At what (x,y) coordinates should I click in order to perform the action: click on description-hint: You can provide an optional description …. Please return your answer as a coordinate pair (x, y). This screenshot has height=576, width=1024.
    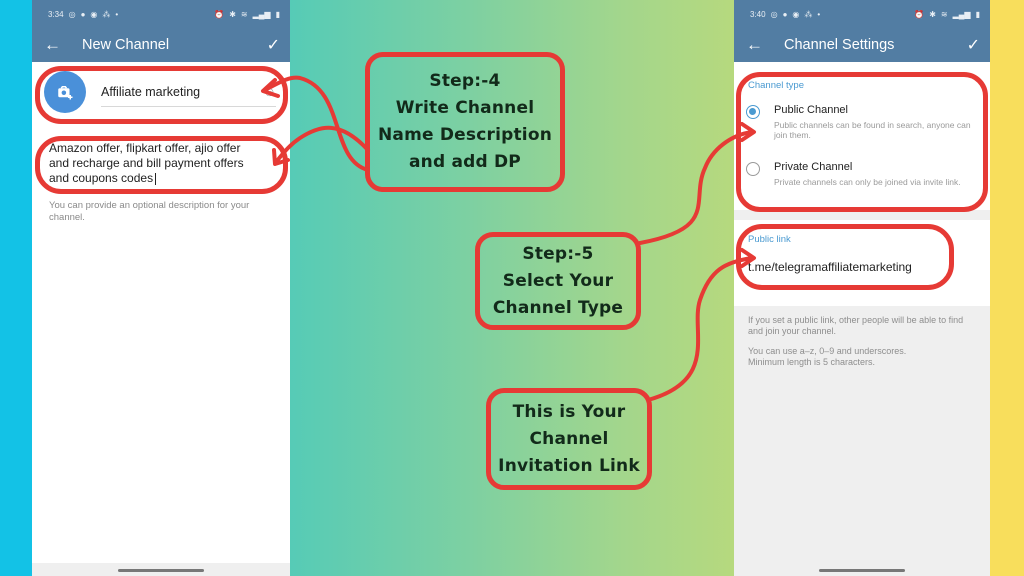
    Looking at the image, I should click on (149, 211).